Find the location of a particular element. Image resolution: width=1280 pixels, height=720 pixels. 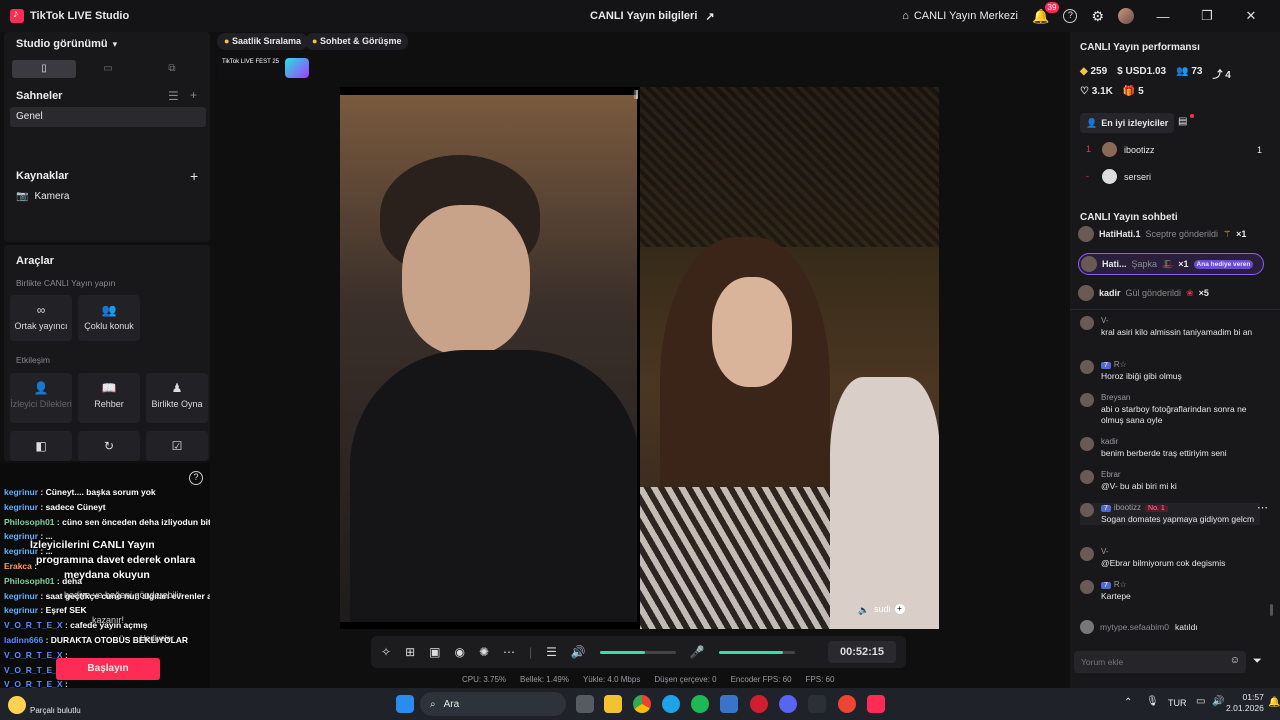

layout-toggle-icon: ⫼ is located at coordinates (636, 95).